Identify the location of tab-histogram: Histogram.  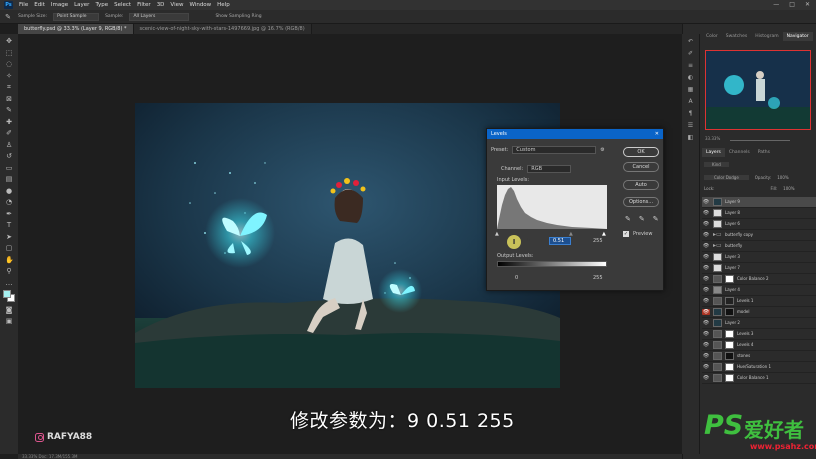
(766, 36).